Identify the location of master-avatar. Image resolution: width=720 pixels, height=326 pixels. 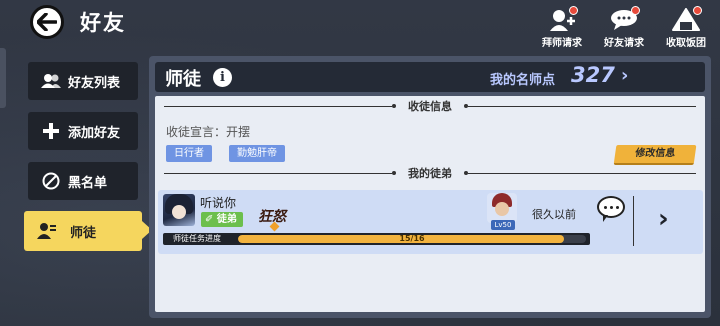
(502, 208).